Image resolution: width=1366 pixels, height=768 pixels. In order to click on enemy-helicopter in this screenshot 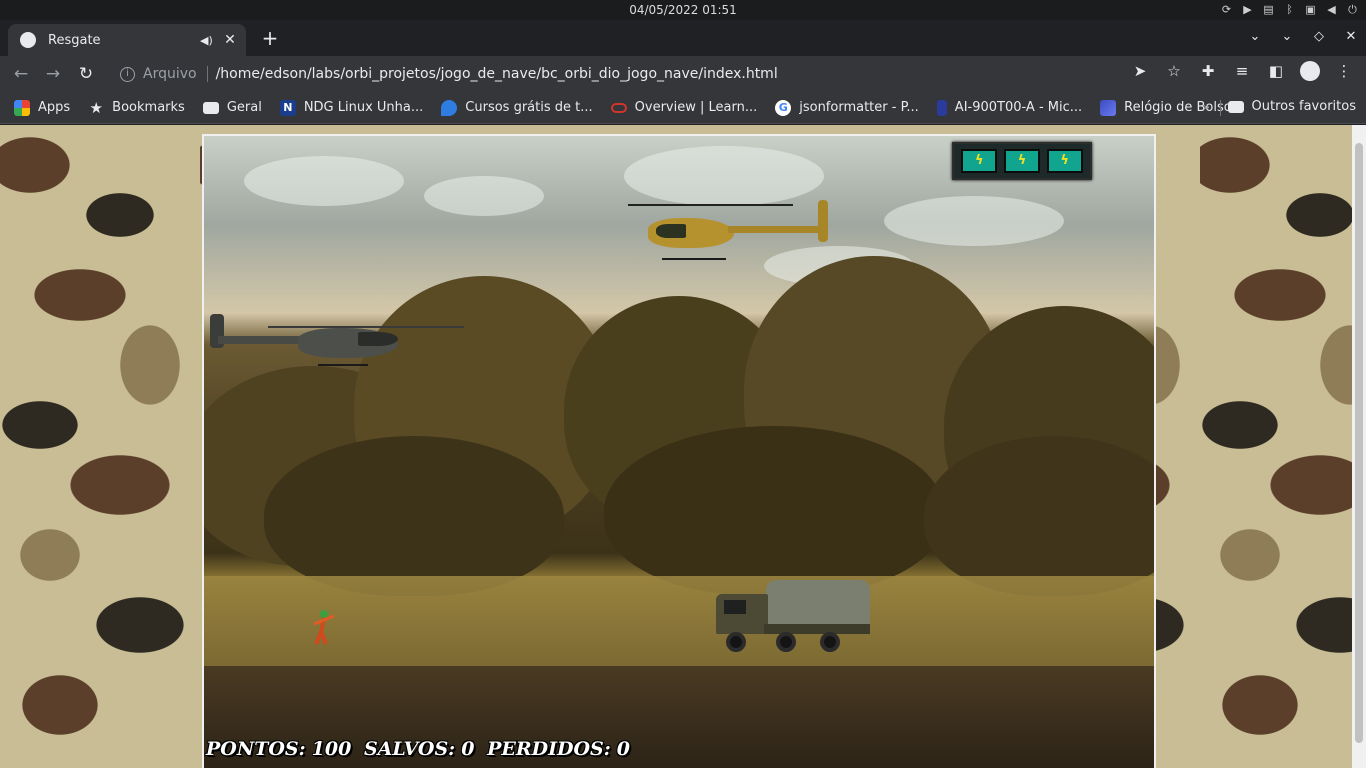, I will do `click(733, 231)`.